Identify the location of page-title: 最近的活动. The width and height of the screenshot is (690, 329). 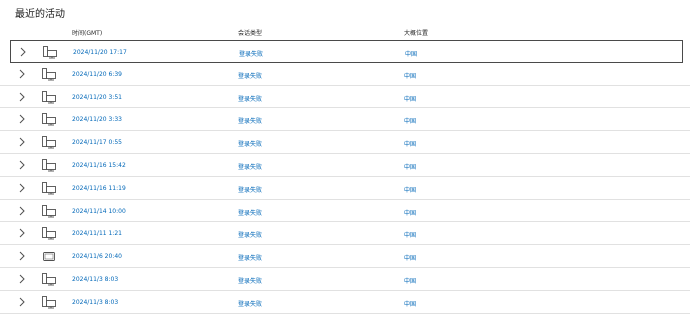
(40, 14).